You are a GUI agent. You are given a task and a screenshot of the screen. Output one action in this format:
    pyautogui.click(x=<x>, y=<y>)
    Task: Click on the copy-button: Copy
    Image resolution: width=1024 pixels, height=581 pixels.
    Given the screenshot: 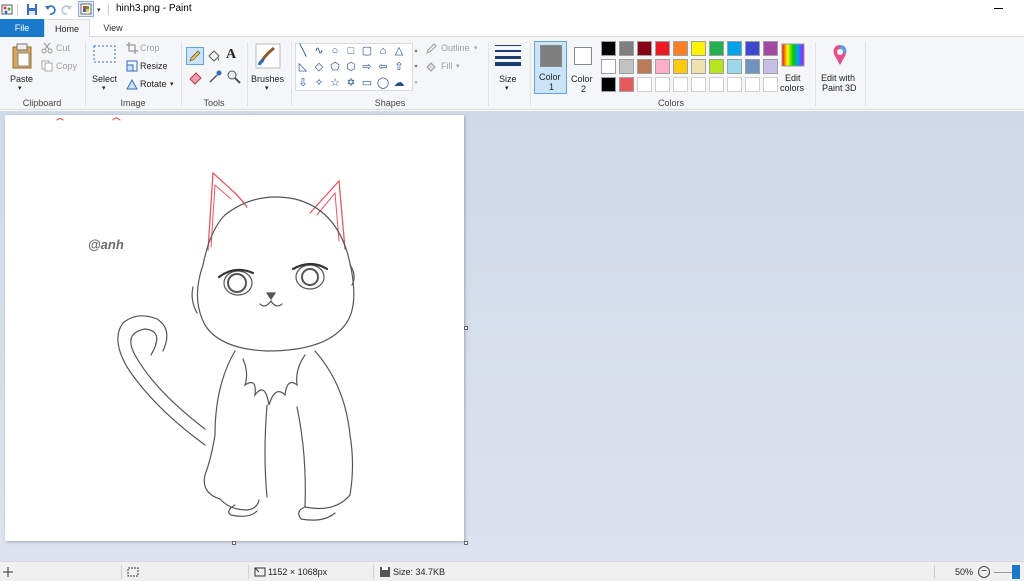 What is the action you would take?
    pyautogui.click(x=60, y=66)
    